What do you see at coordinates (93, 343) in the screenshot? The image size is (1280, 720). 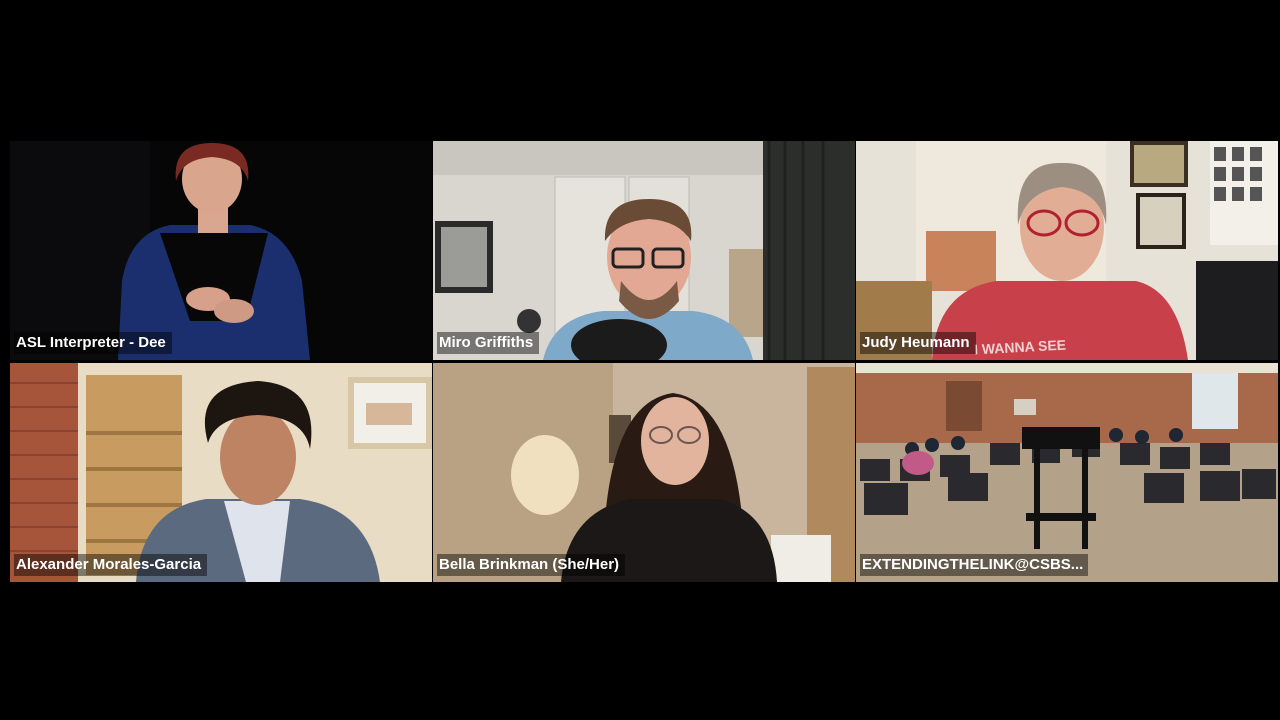 I see `participant-name: ASL Interpreter - Dee` at bounding box center [93, 343].